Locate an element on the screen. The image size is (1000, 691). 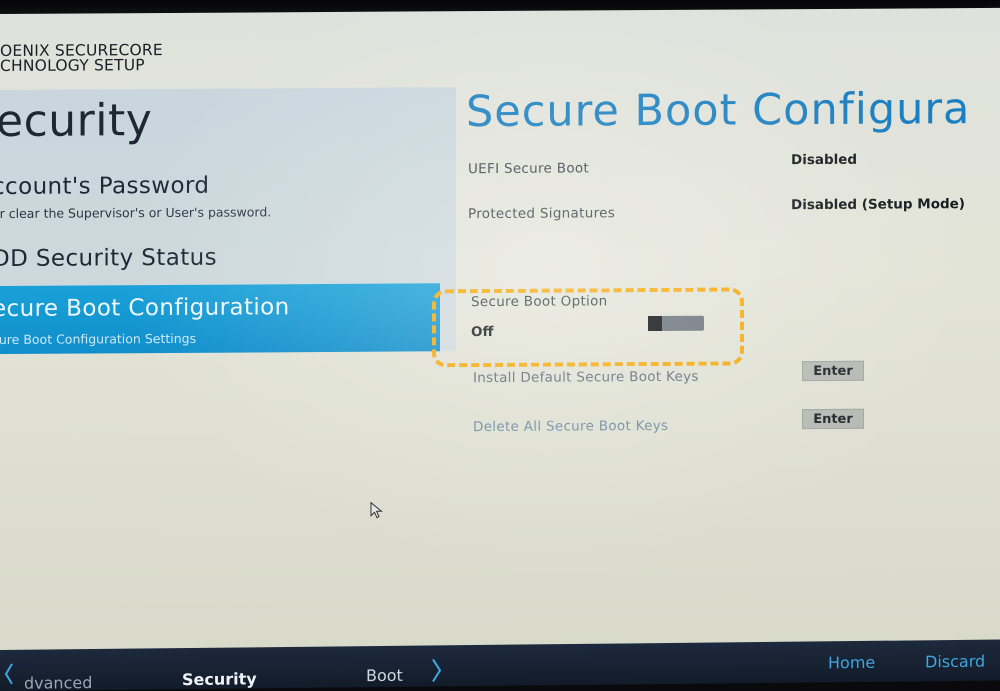
section-title: Secure Boot Configura is located at coordinates (718, 111).